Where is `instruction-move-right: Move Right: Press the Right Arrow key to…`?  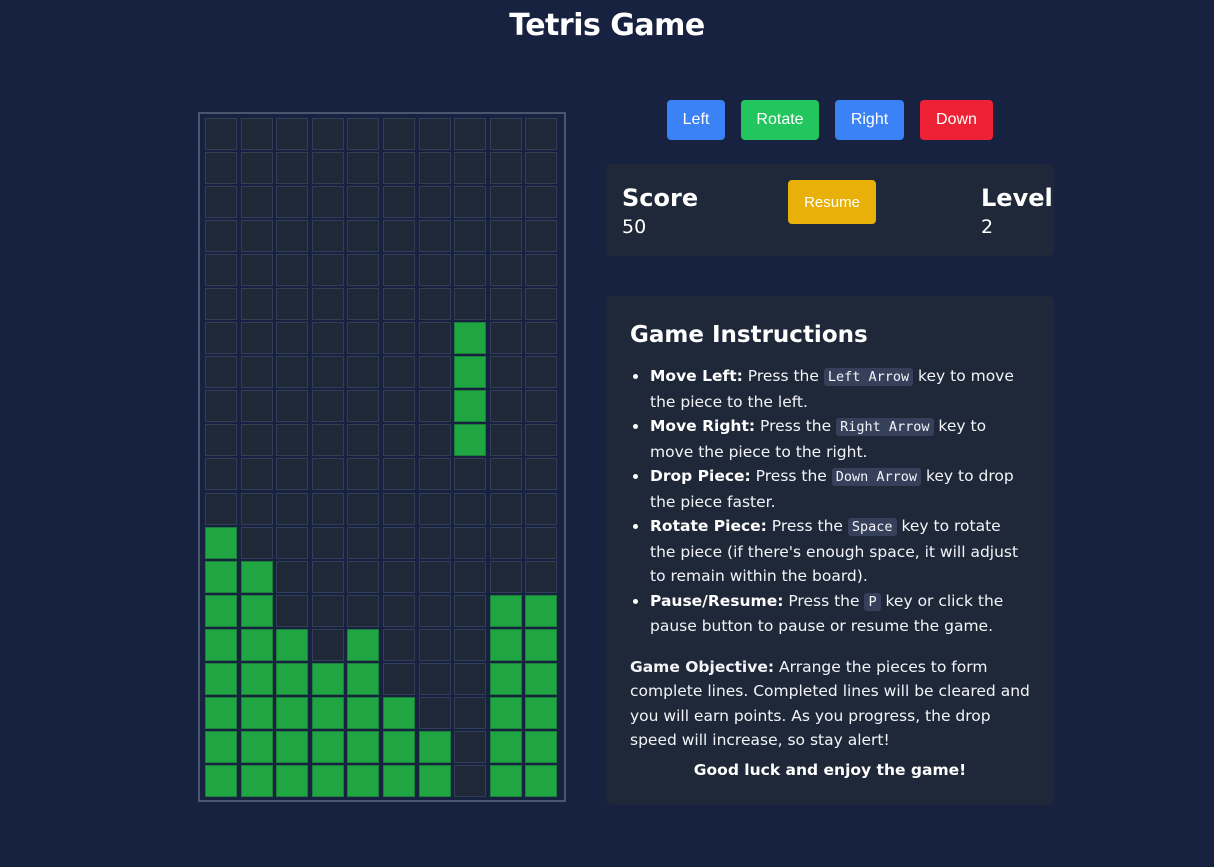 instruction-move-right: Move Right: Press the Right Arrow key to… is located at coordinates (831, 439).